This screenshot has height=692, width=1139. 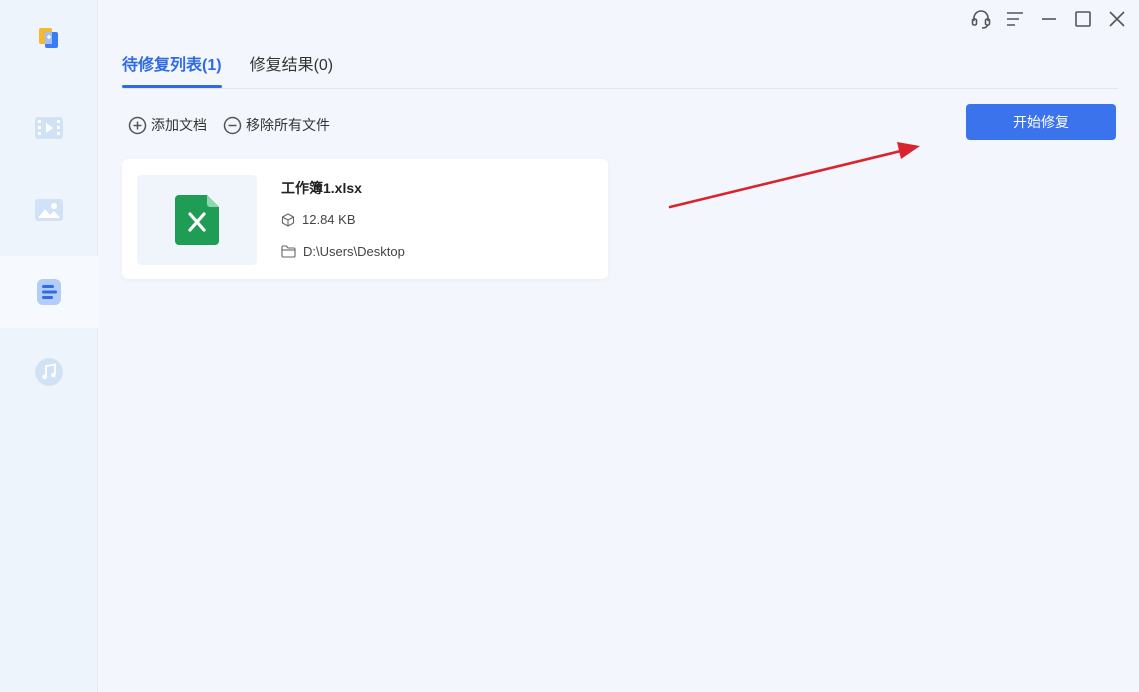 I want to click on cube-icon, so click(x=288, y=219).